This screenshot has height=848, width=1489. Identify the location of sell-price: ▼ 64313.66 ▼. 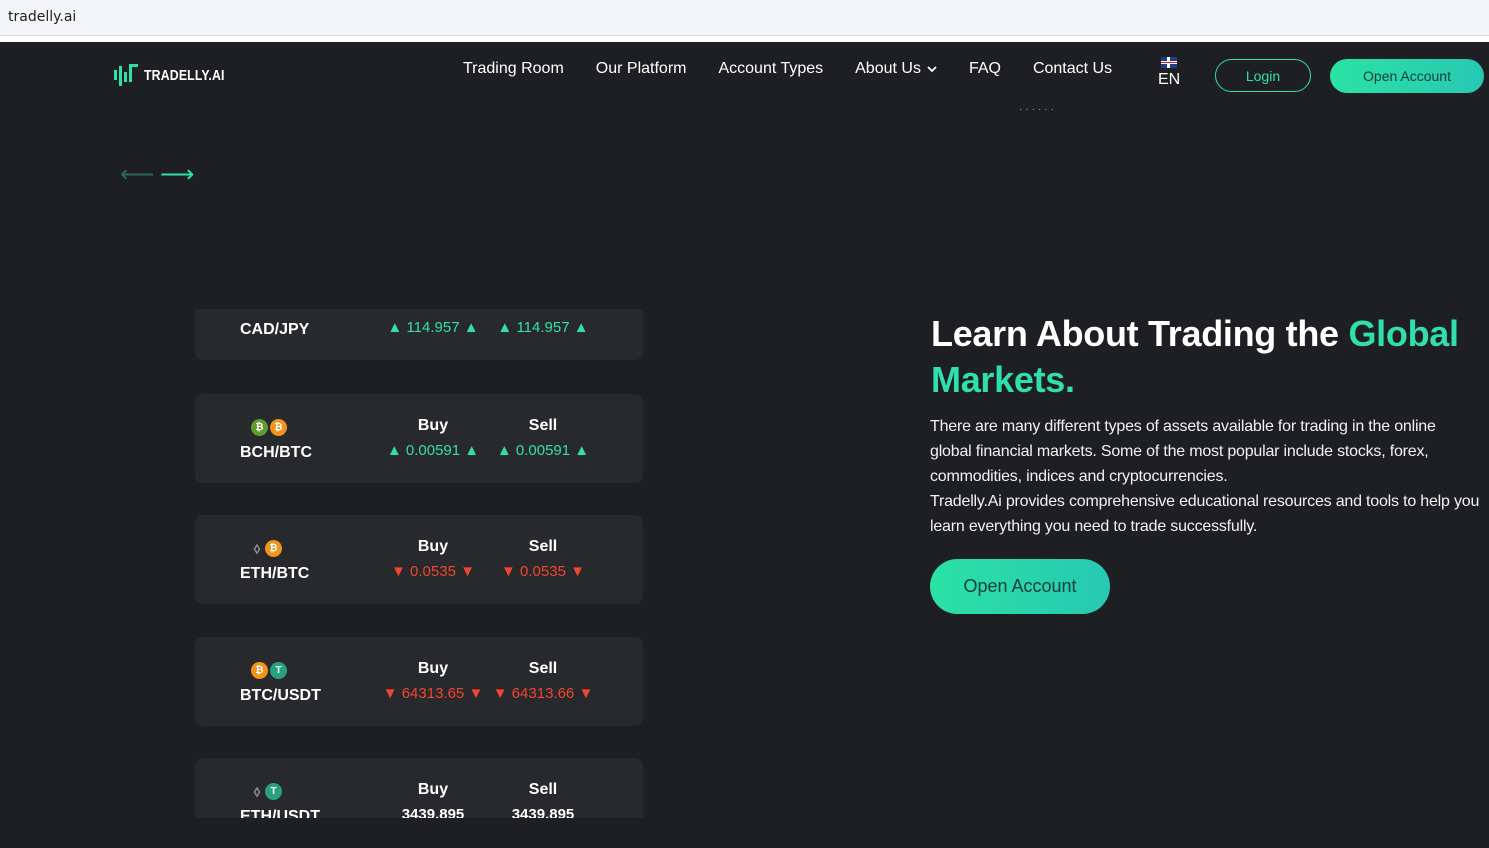
(543, 693).